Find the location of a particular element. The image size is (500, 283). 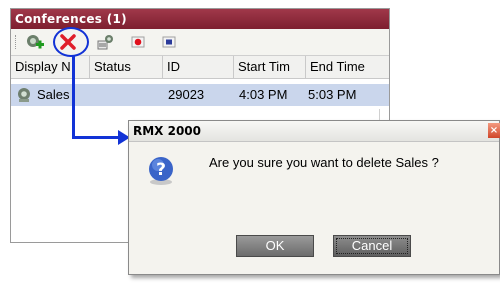

ok-button: OK is located at coordinates (275, 246).